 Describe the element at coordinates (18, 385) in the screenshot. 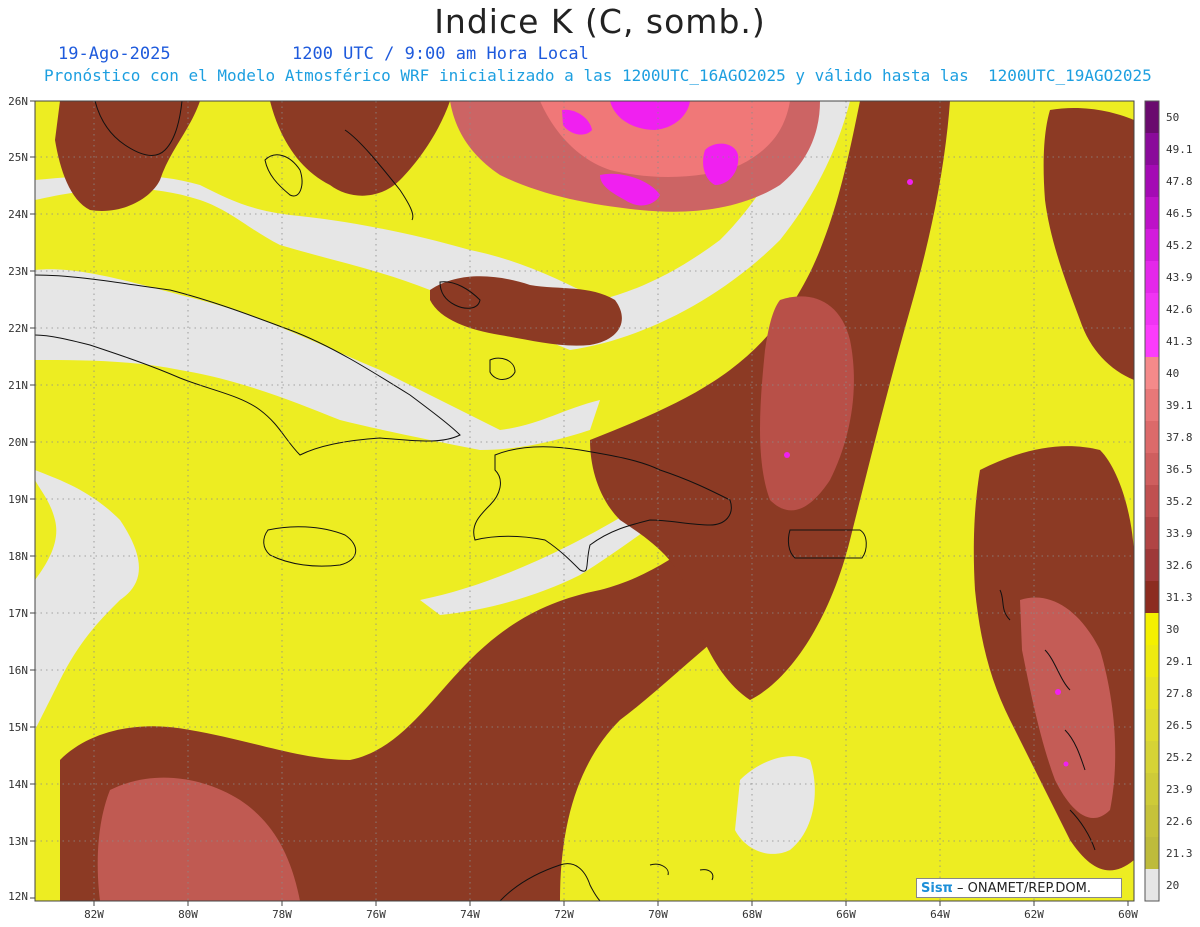

I see `lat-label: 21N` at that location.